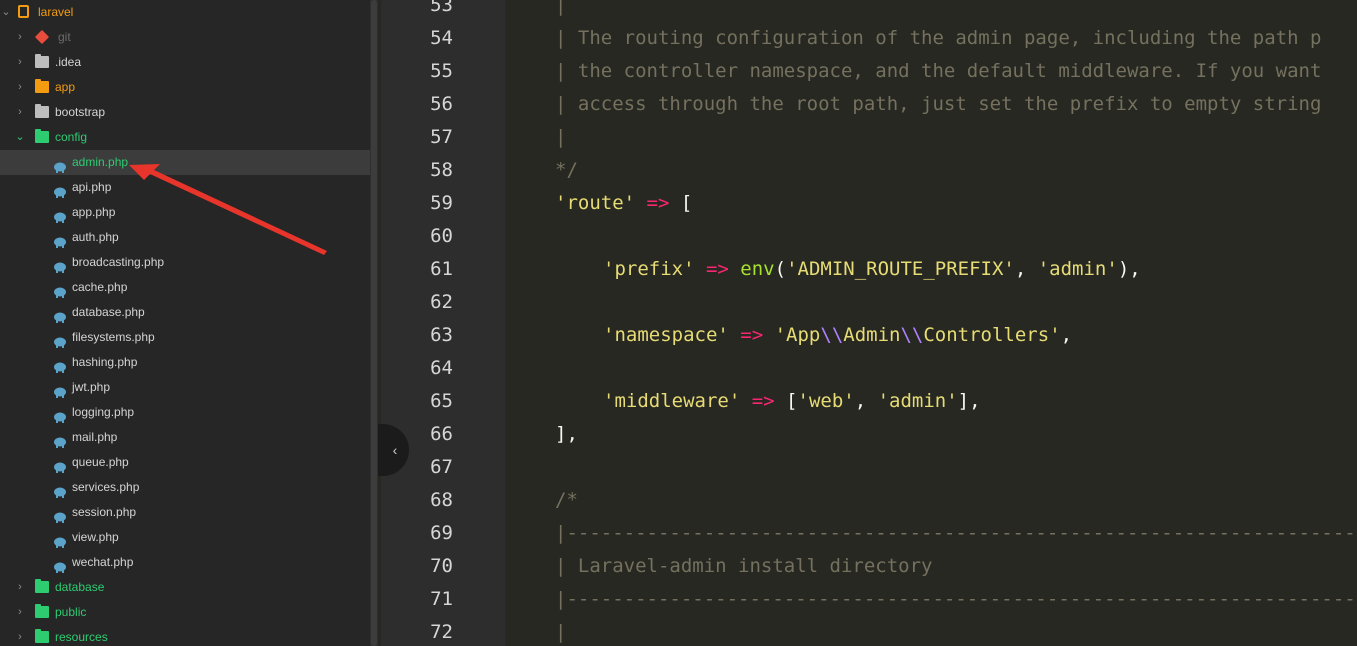  I want to click on tree-file-hashing-php: hashing.php, so click(185, 362).